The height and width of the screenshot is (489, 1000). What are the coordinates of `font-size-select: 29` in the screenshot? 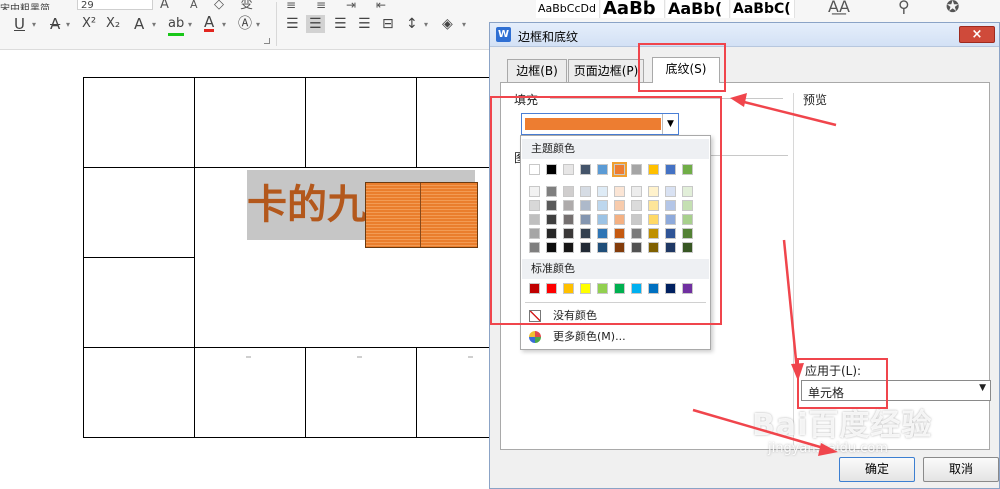 It's located at (115, 5).